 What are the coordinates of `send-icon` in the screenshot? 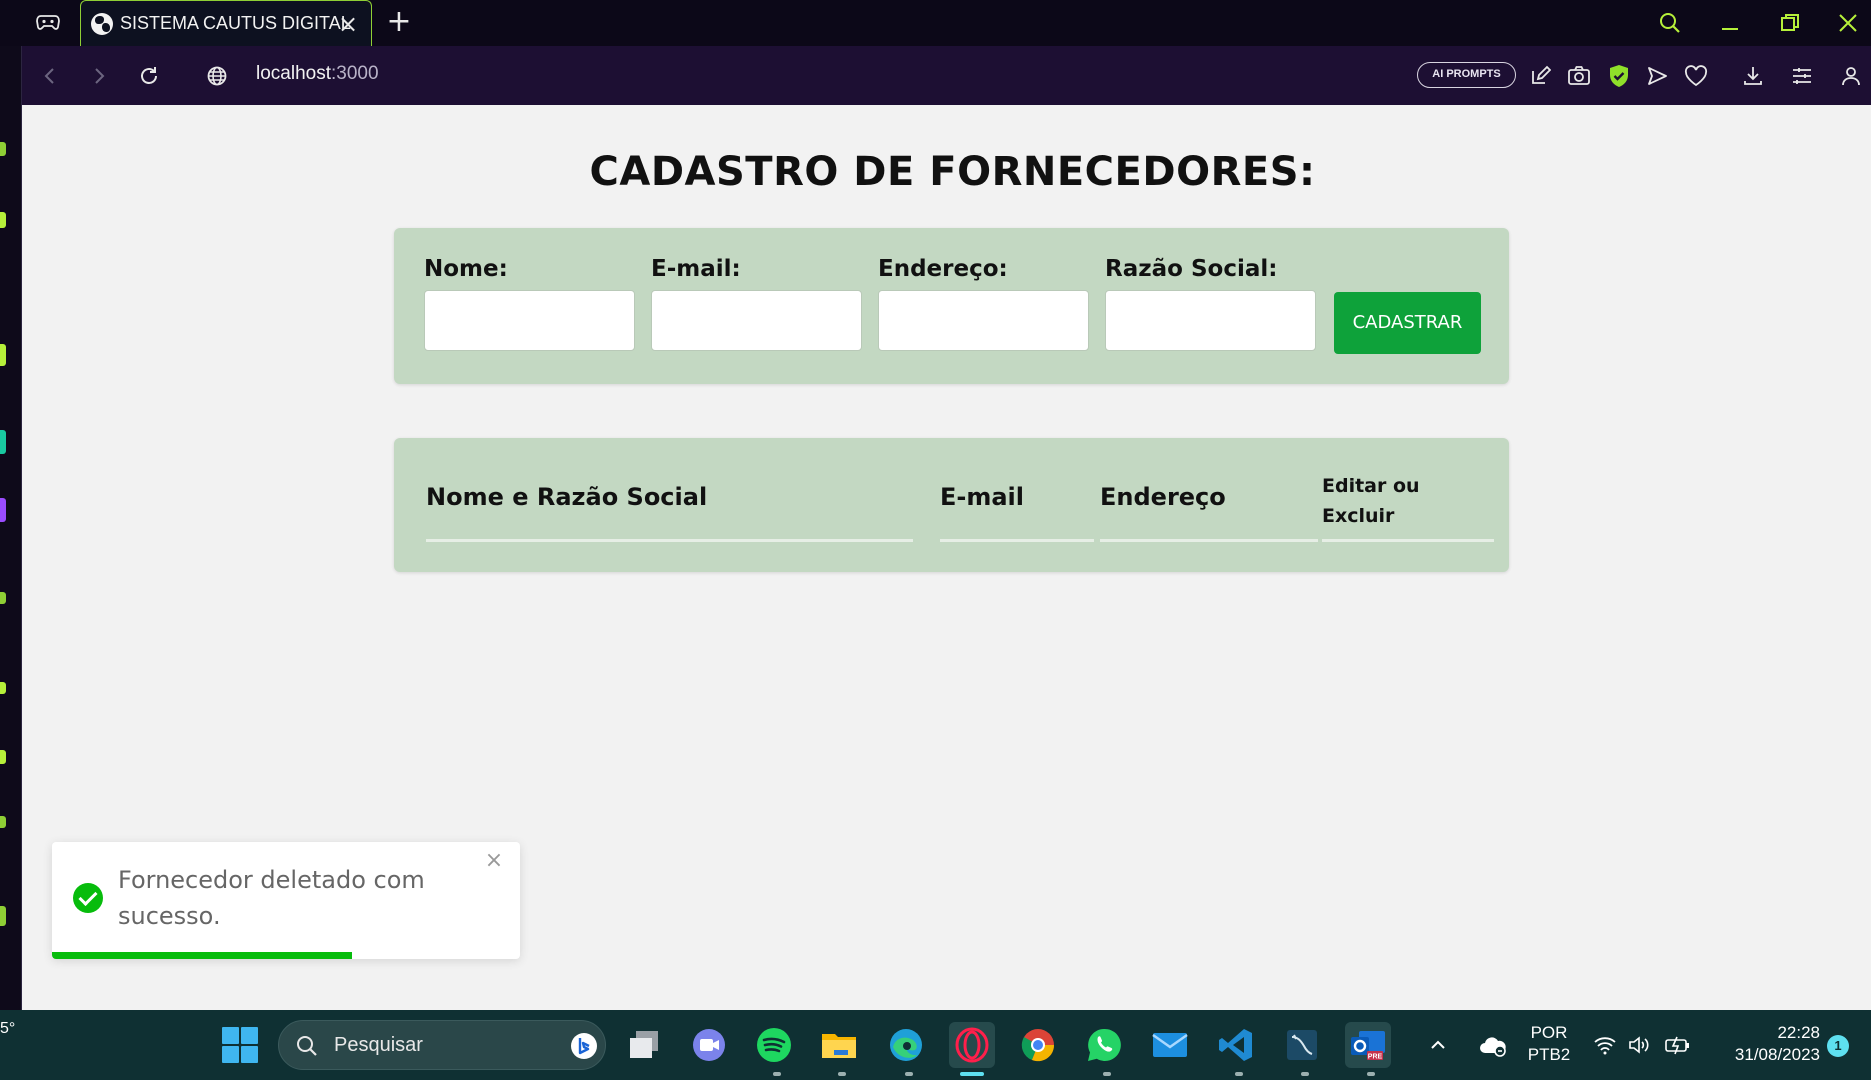 It's located at (1657, 76).